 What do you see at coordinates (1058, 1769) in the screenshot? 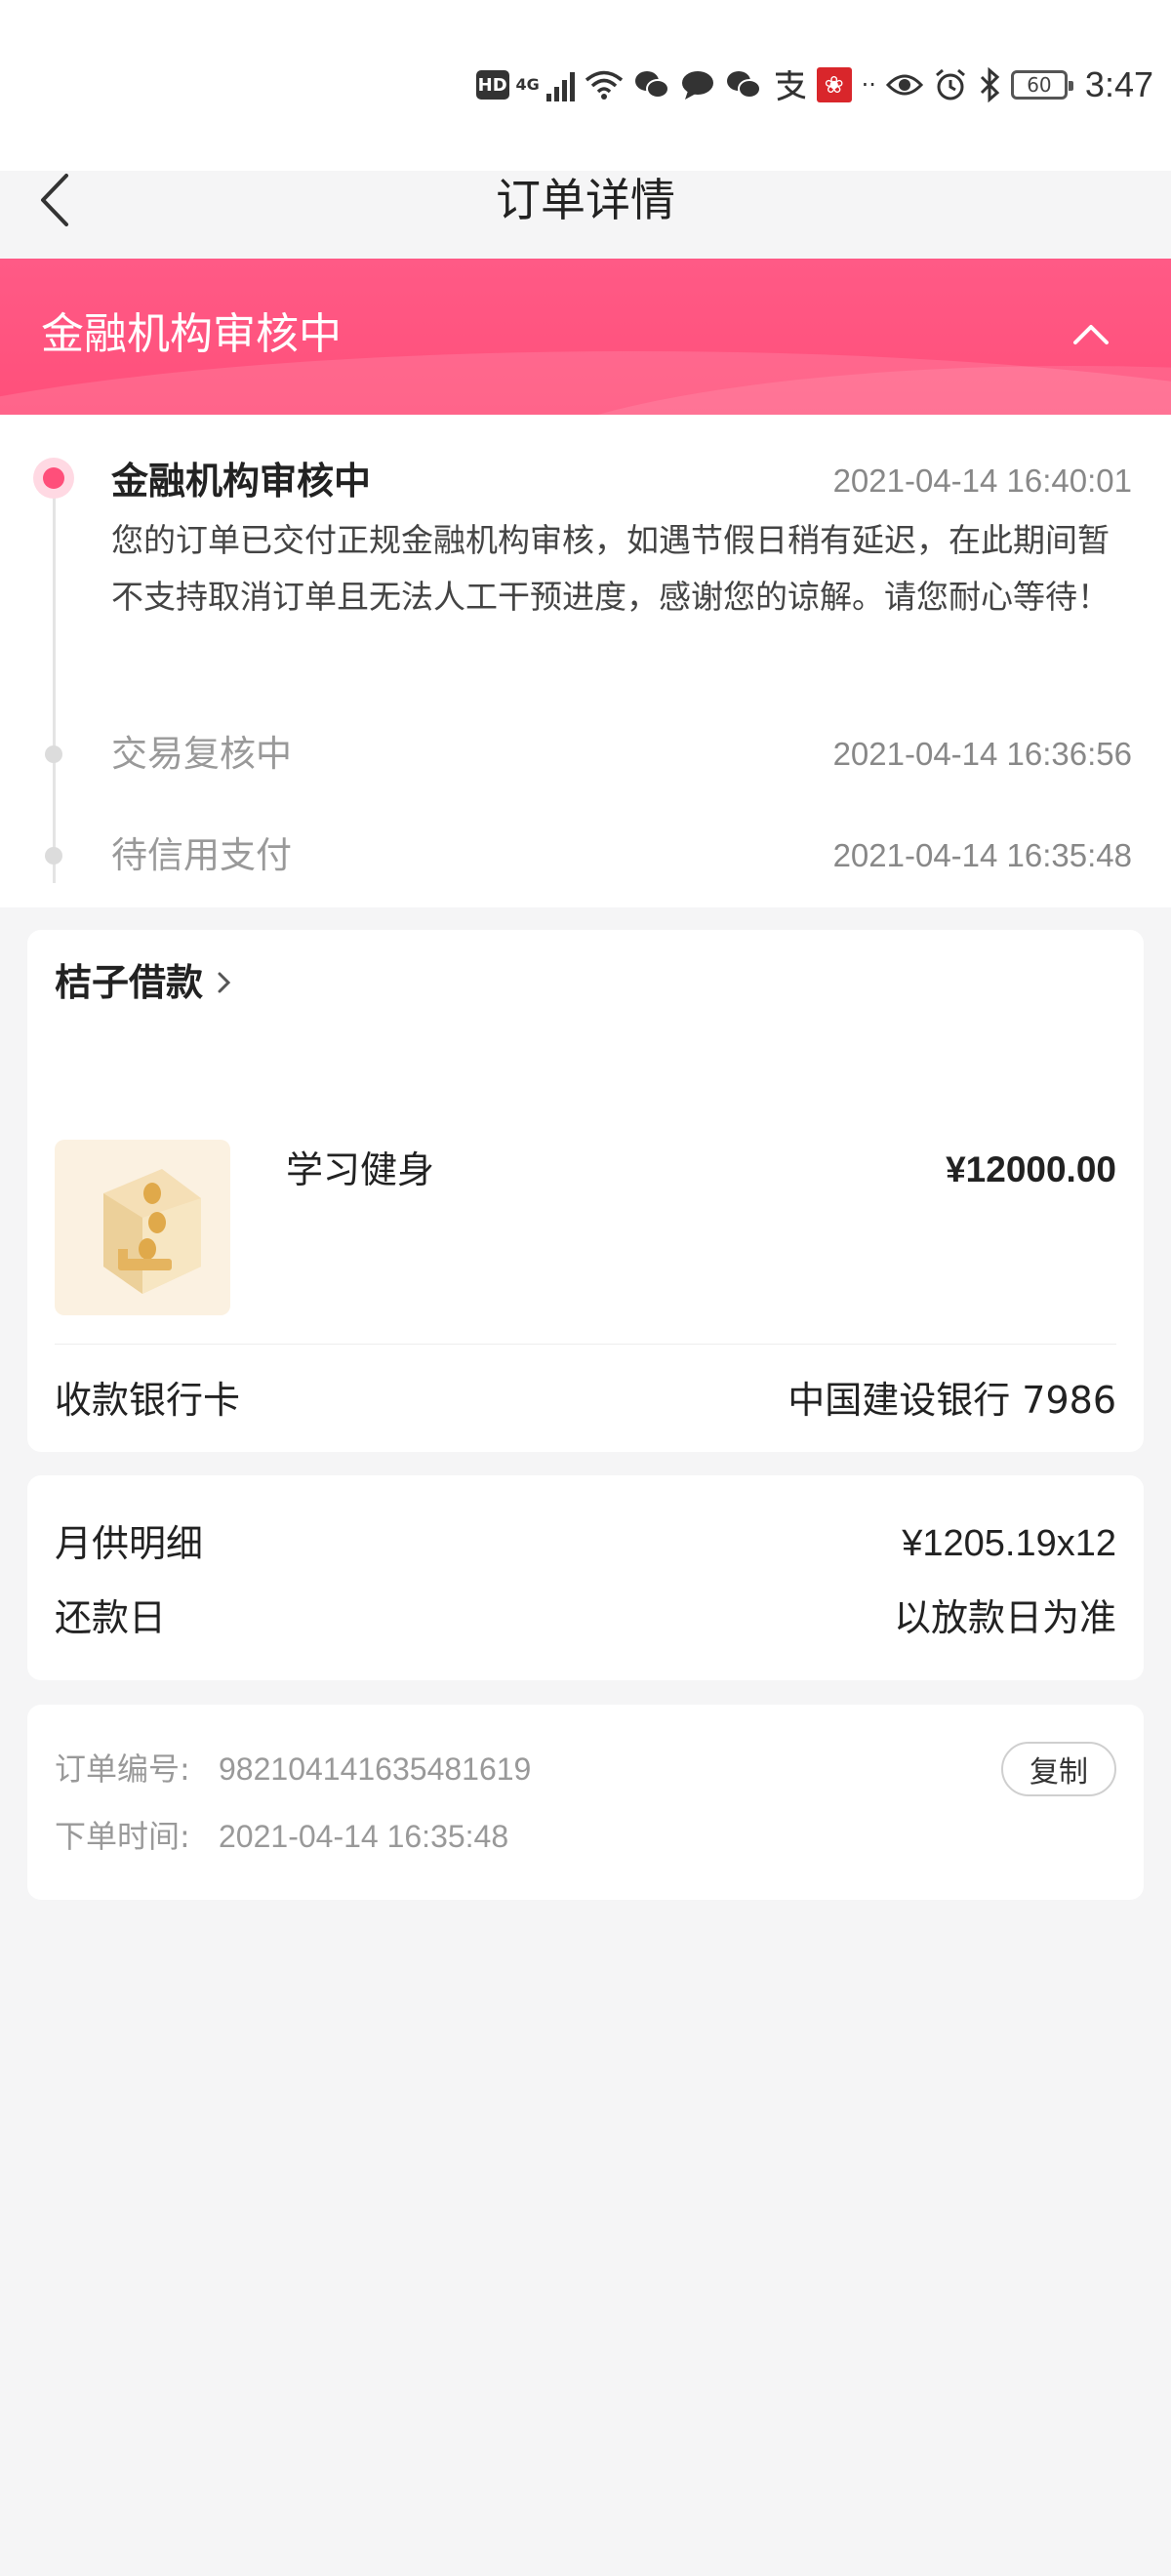
I see `copy-button: 复制` at bounding box center [1058, 1769].